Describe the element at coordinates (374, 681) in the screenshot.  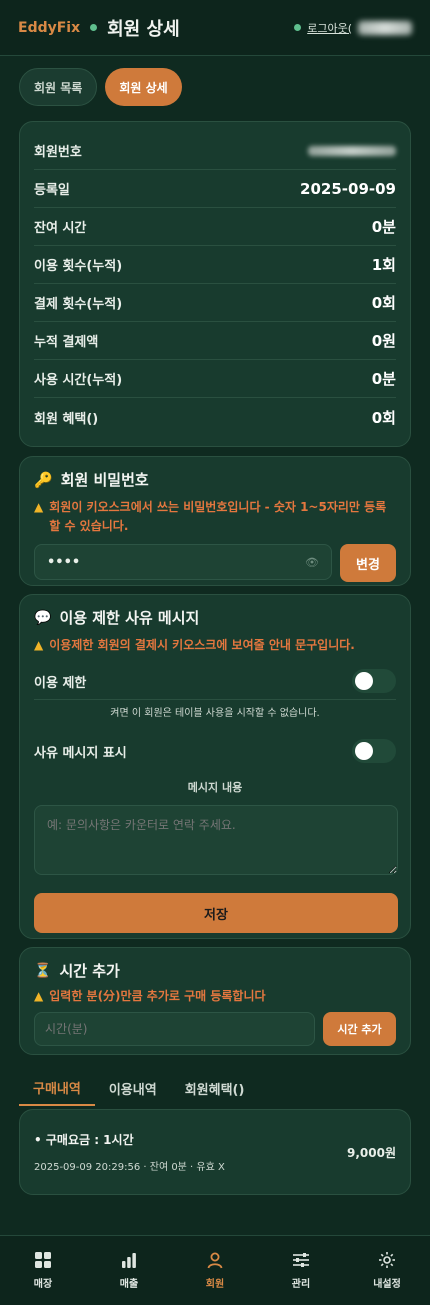
I see `restriction-toggle` at that location.